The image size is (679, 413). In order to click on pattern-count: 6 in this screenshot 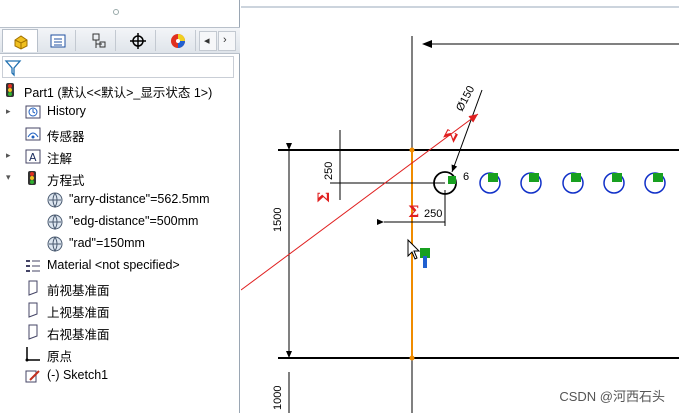, I will do `click(466, 177)`.